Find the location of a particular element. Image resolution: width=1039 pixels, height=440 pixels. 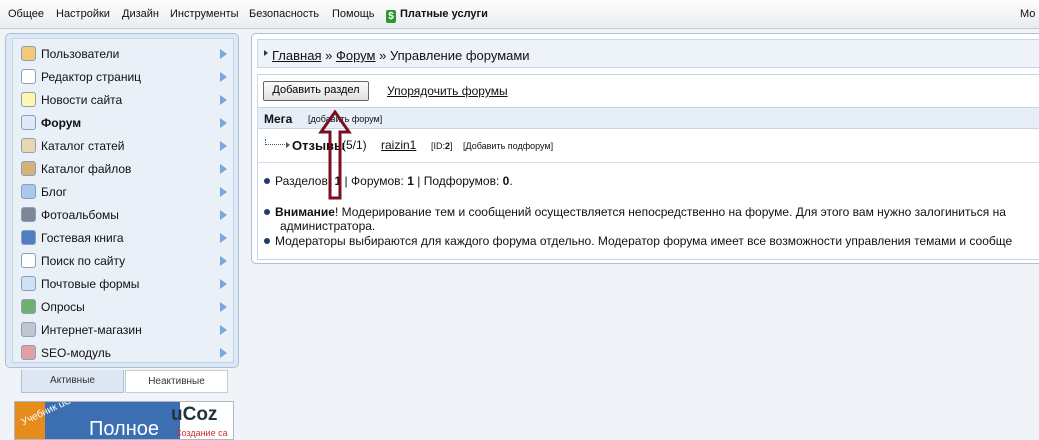

banner-text-create: Создание са is located at coordinates (201, 433).